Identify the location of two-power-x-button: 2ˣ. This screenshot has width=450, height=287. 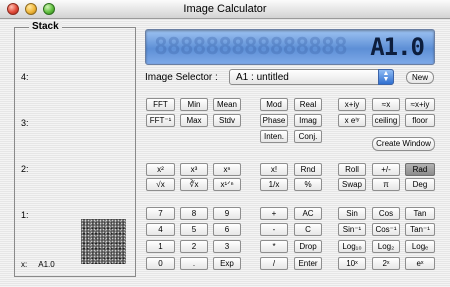
(386, 263).